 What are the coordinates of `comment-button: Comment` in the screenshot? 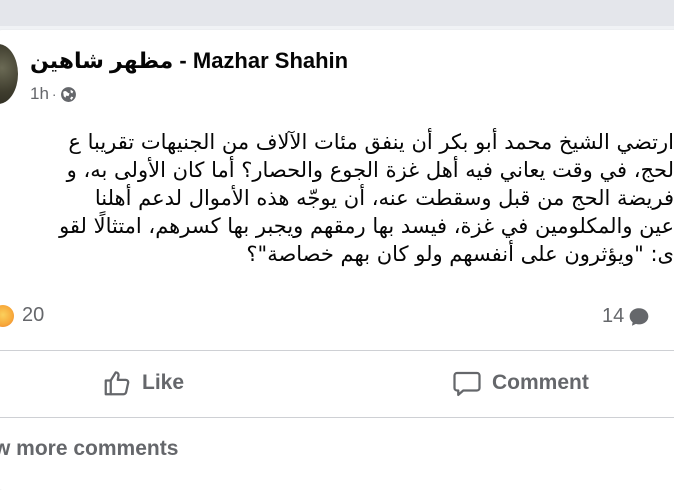 It's located at (520, 383).